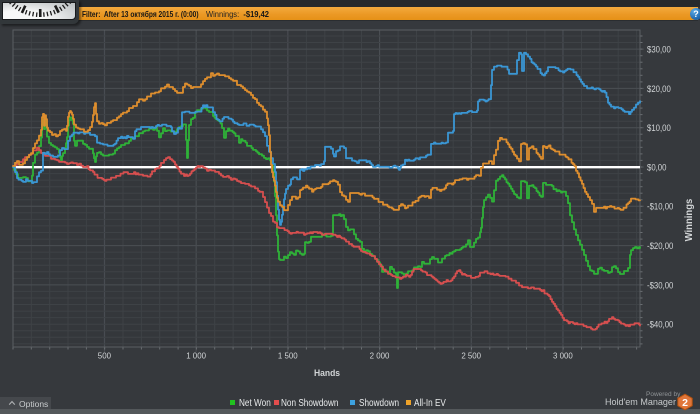 Image resolution: width=700 pixels, height=414 pixels. Describe the element at coordinates (327, 373) in the screenshot. I see `svg-text: Hands` at that location.